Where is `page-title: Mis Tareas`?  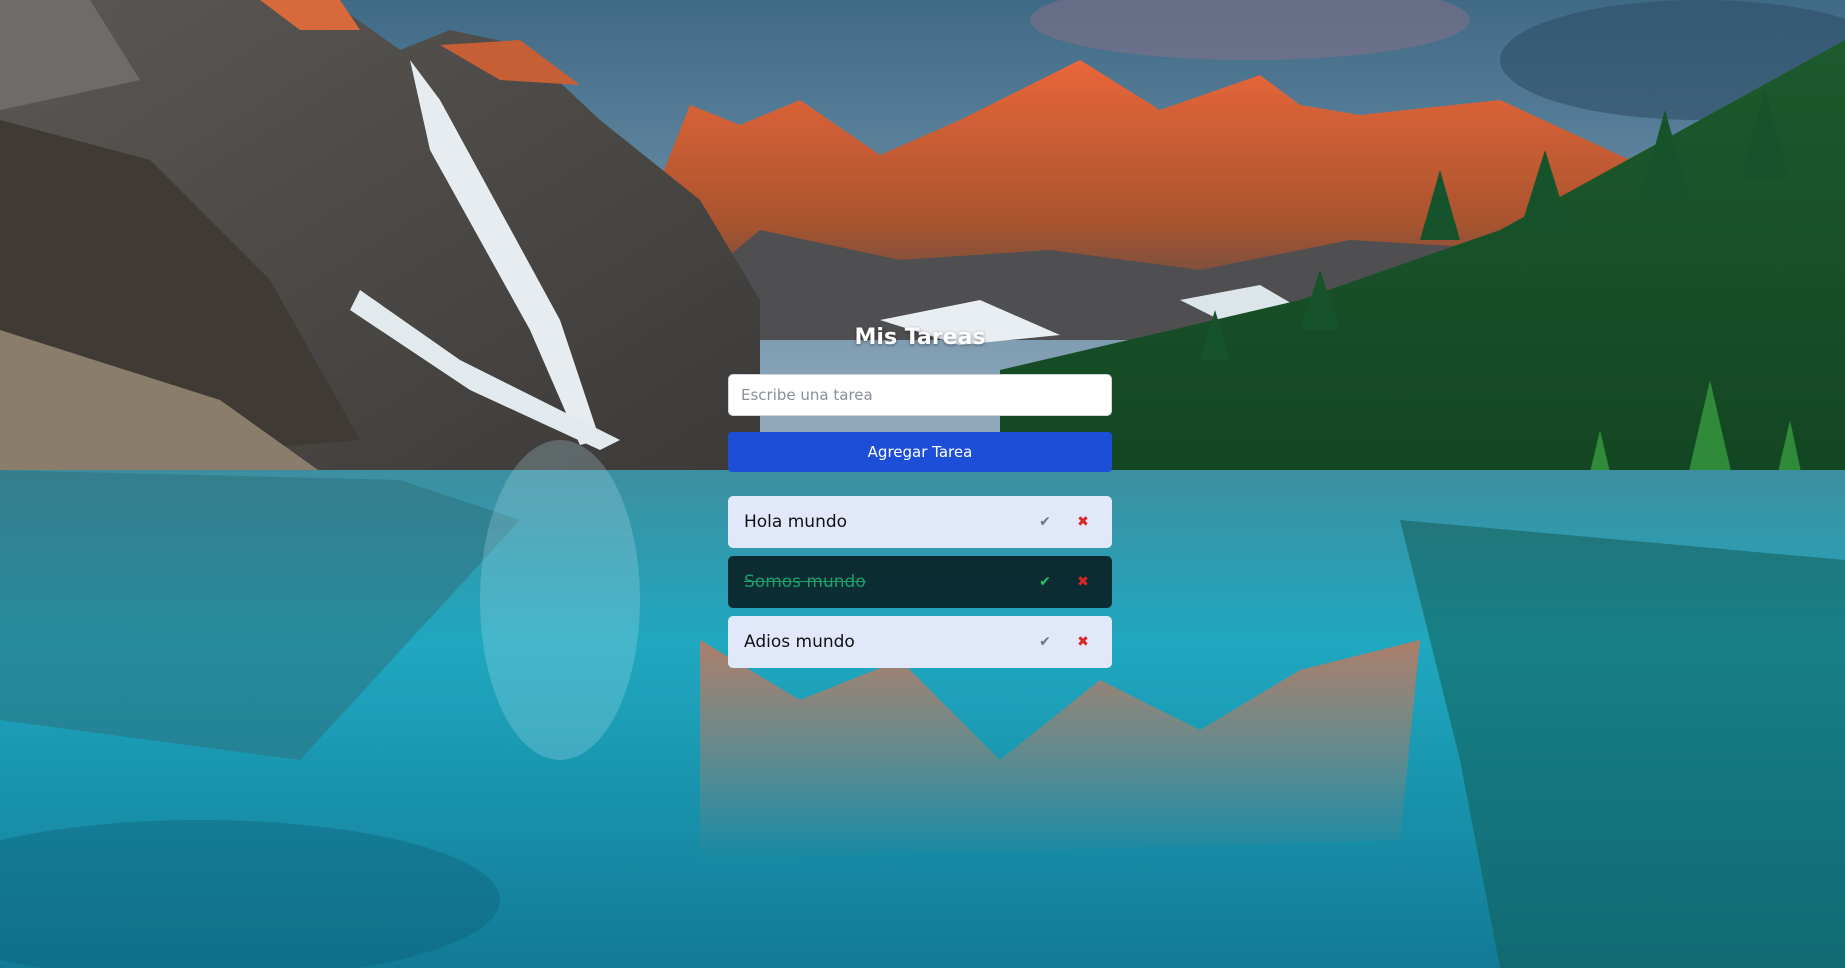
page-title: Mis Tareas is located at coordinates (920, 337).